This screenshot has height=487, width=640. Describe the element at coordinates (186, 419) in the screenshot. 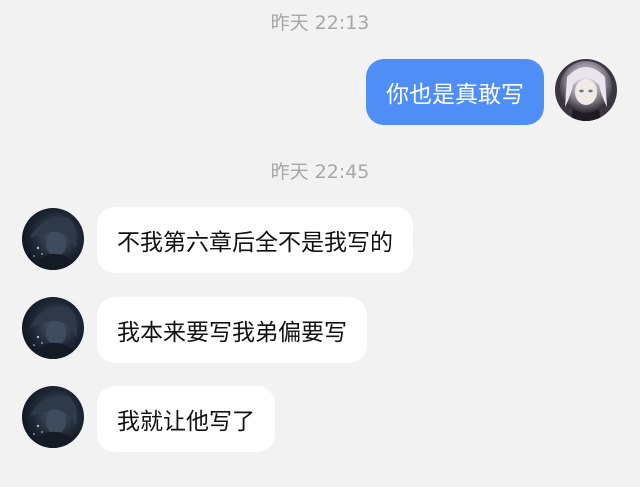

I see `incoming-message-bubble: 我就让他写了` at that location.